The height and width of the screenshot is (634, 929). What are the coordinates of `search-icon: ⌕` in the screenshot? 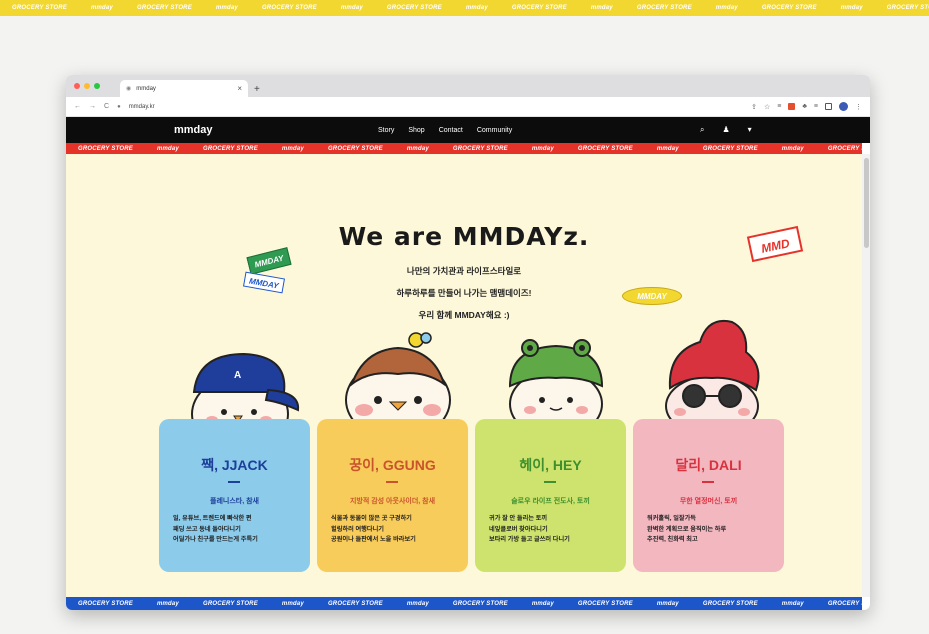 It's located at (702, 130).